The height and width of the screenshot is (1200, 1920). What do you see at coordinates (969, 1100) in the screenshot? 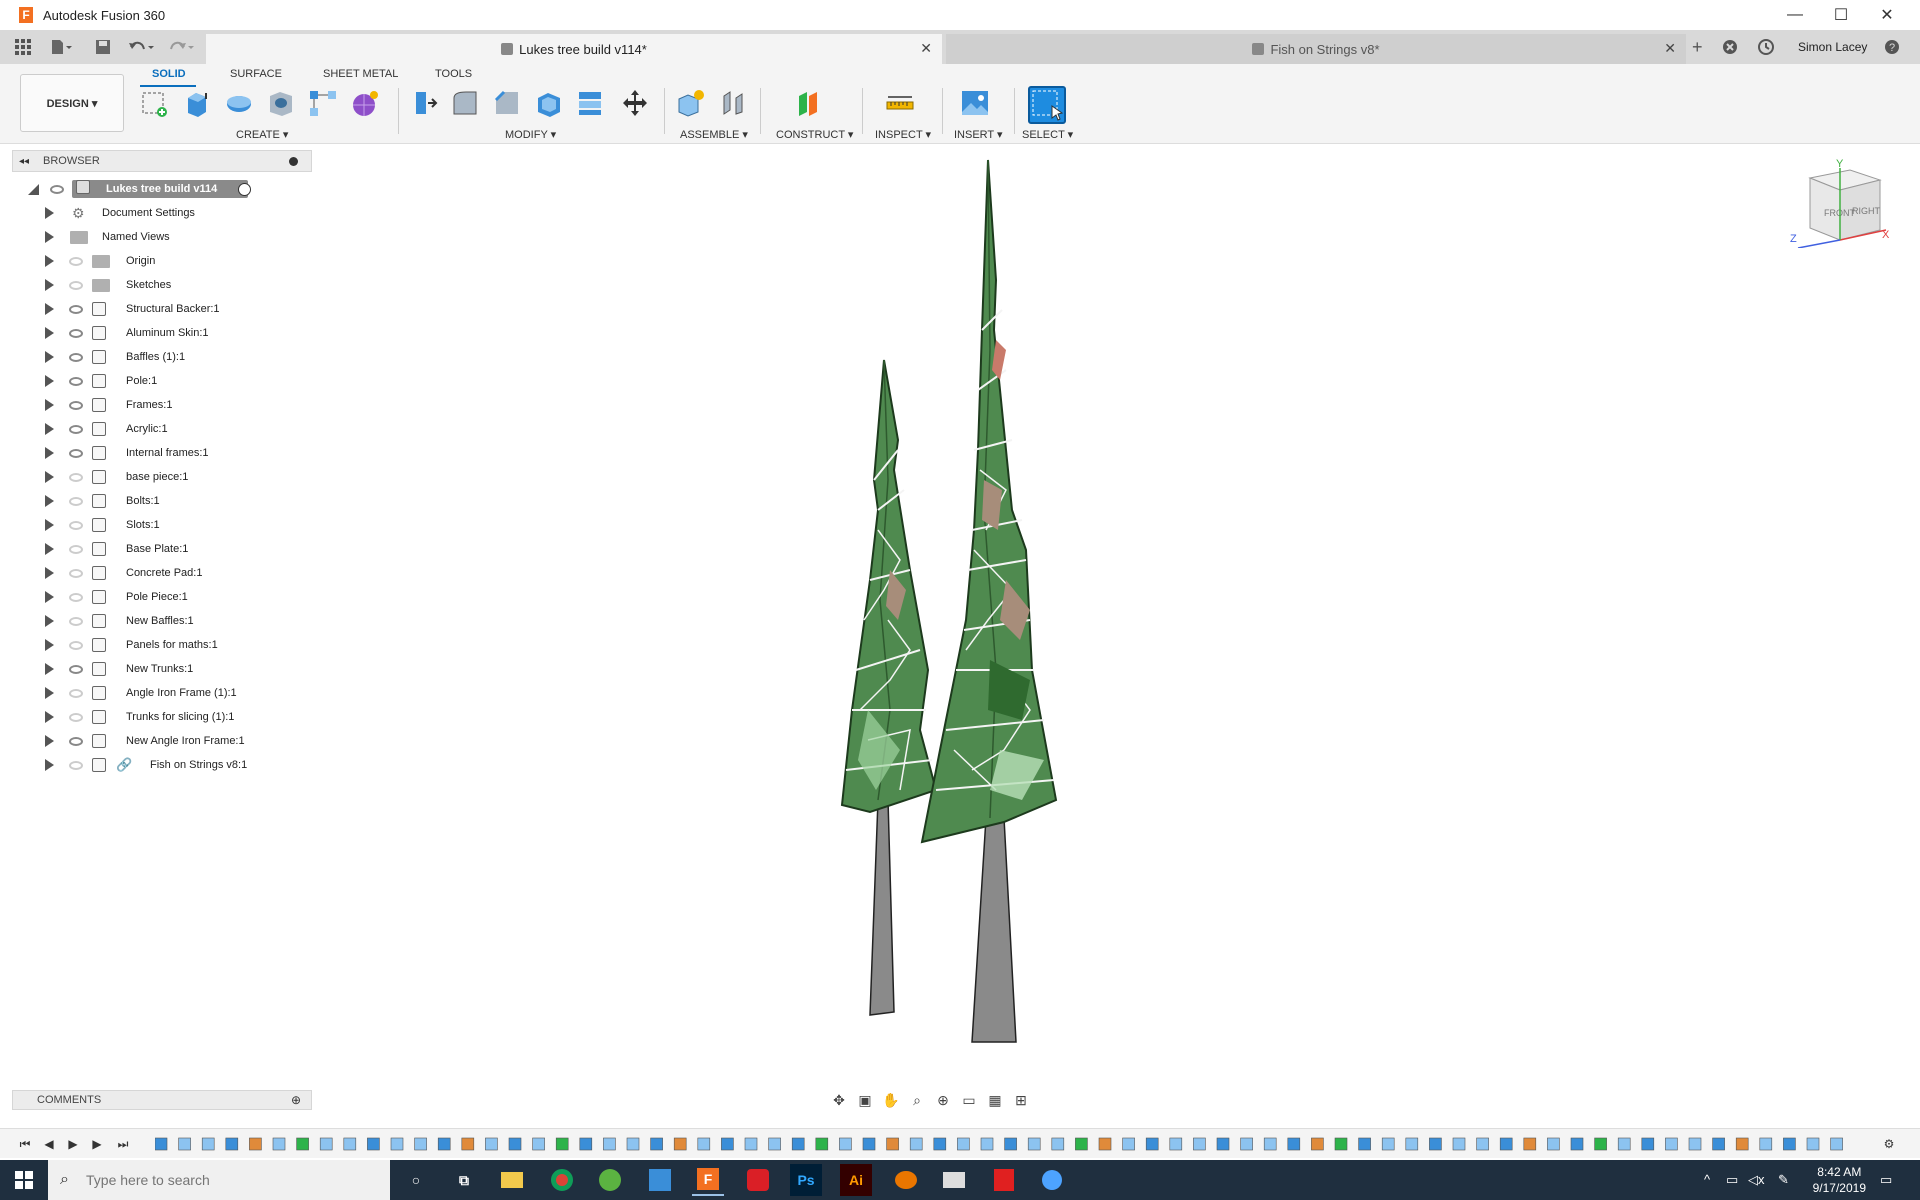
I see `display-settings-icon: ▭` at bounding box center [969, 1100].